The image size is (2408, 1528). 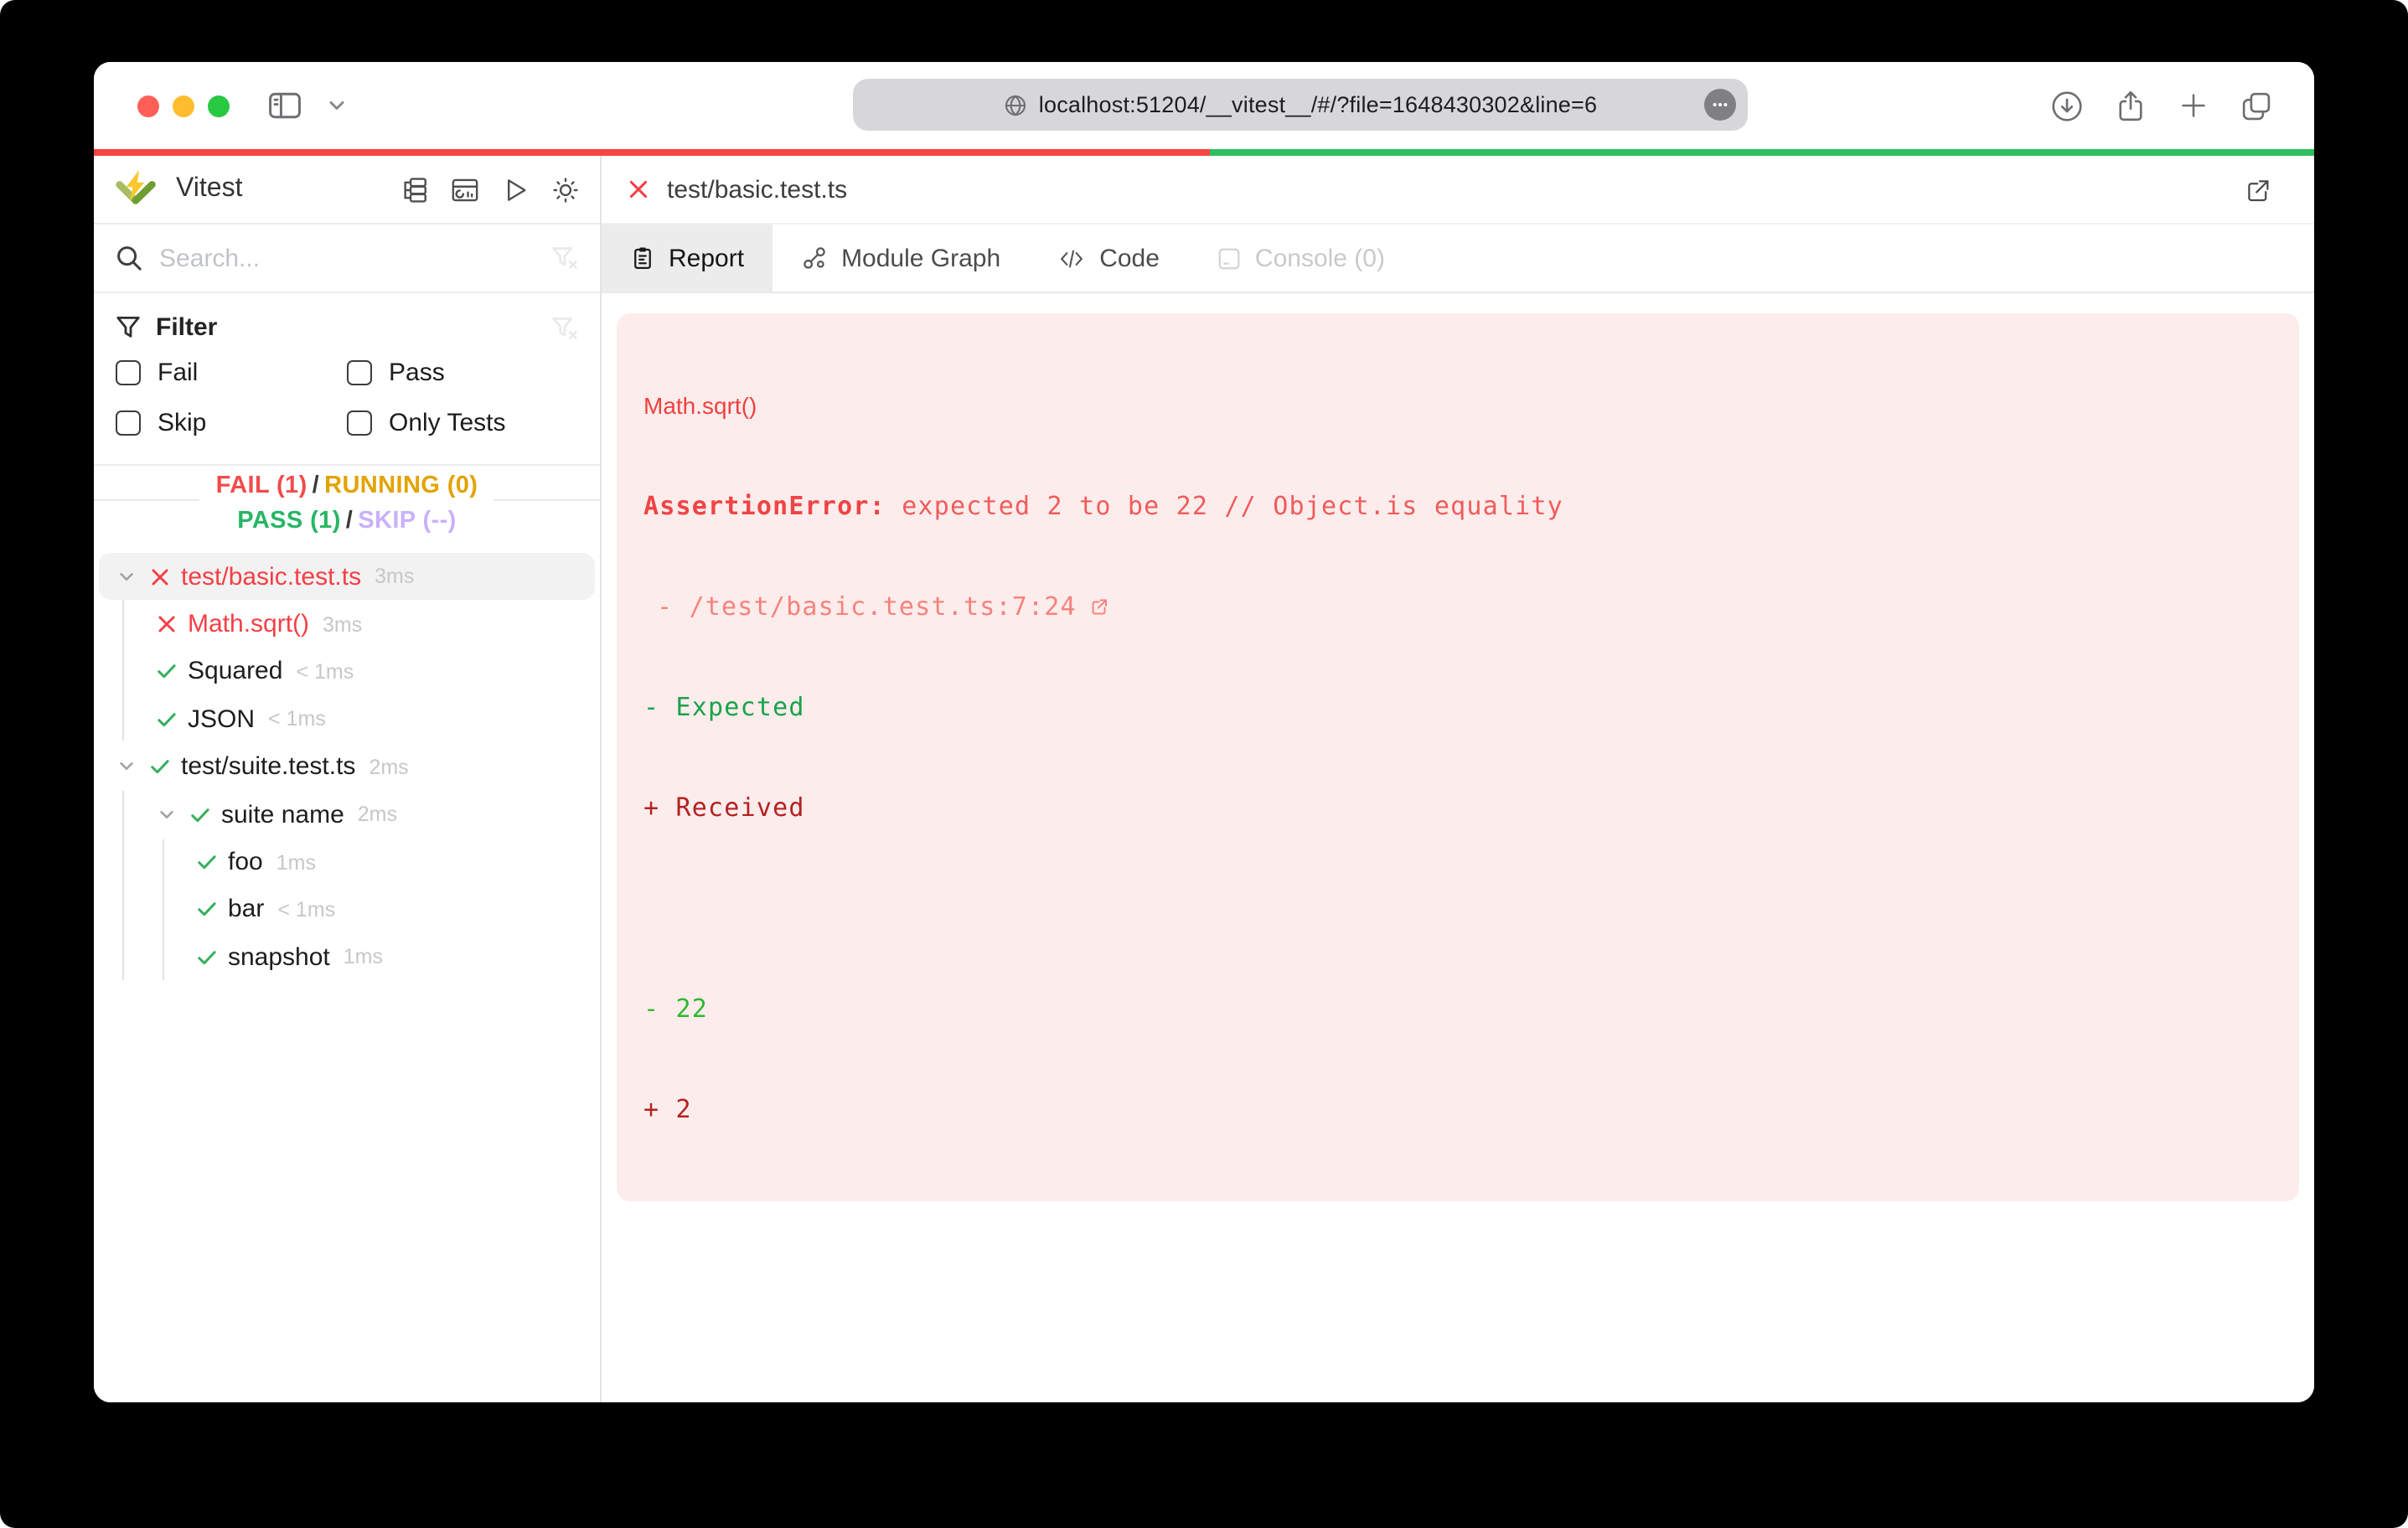 I want to click on filter-icon, so click(x=128, y=327).